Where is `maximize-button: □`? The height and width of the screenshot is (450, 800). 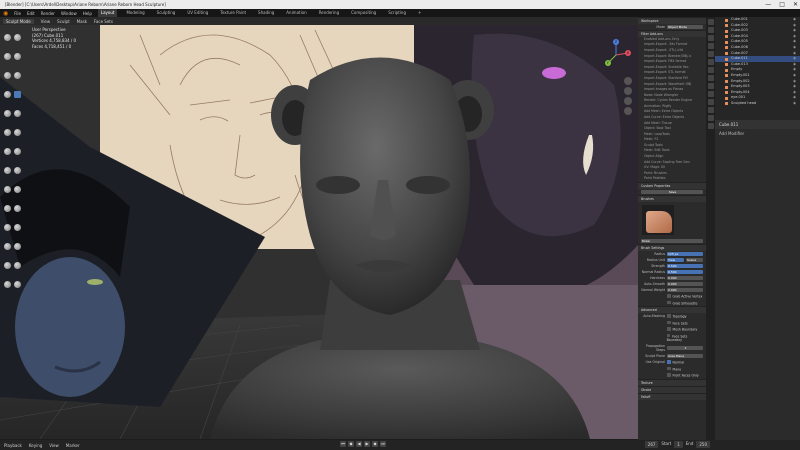
maximize-button: □ is located at coordinates (782, 4).